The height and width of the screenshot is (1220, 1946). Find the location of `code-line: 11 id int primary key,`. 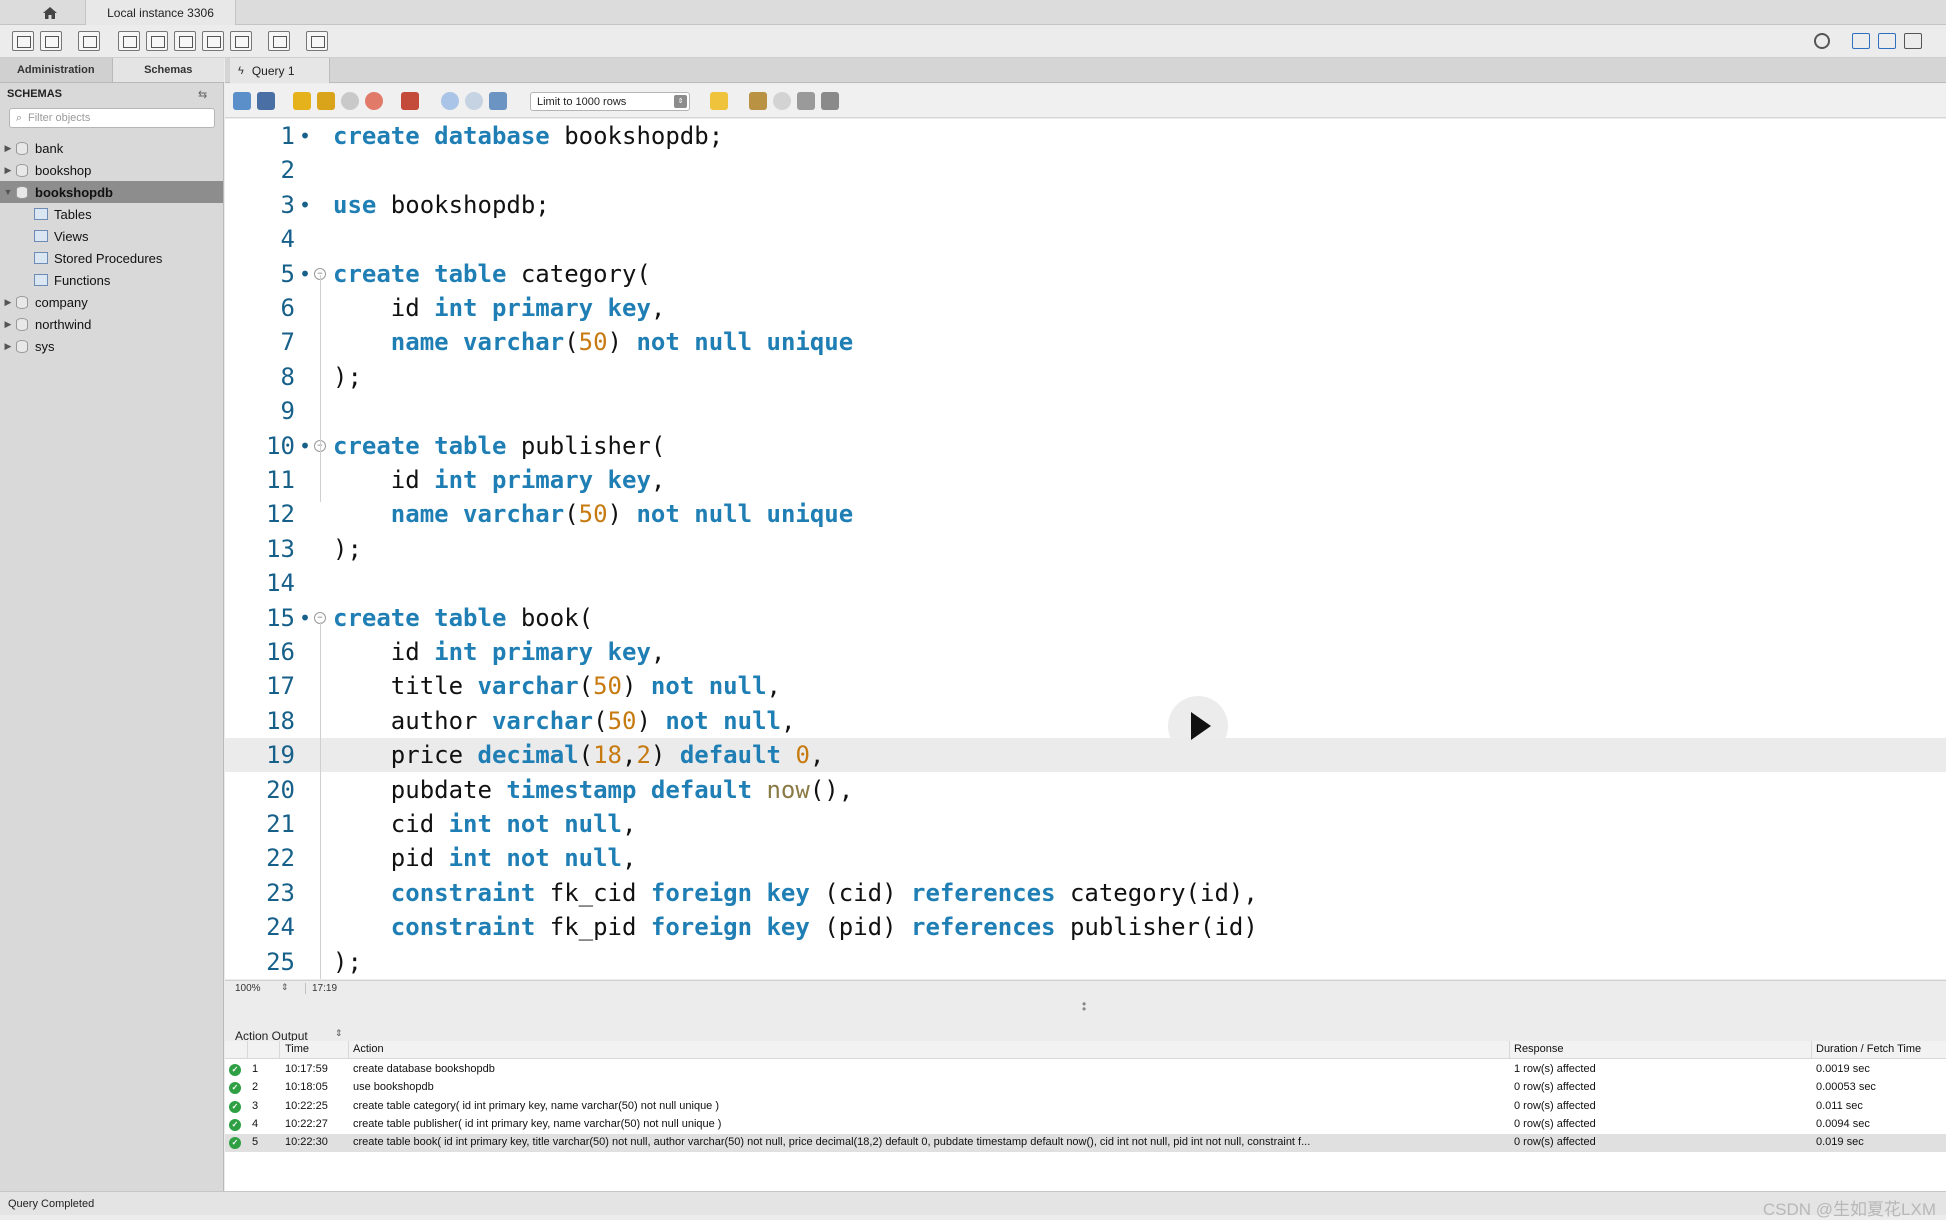

code-line: 11 id int primary key, is located at coordinates (1085, 480).